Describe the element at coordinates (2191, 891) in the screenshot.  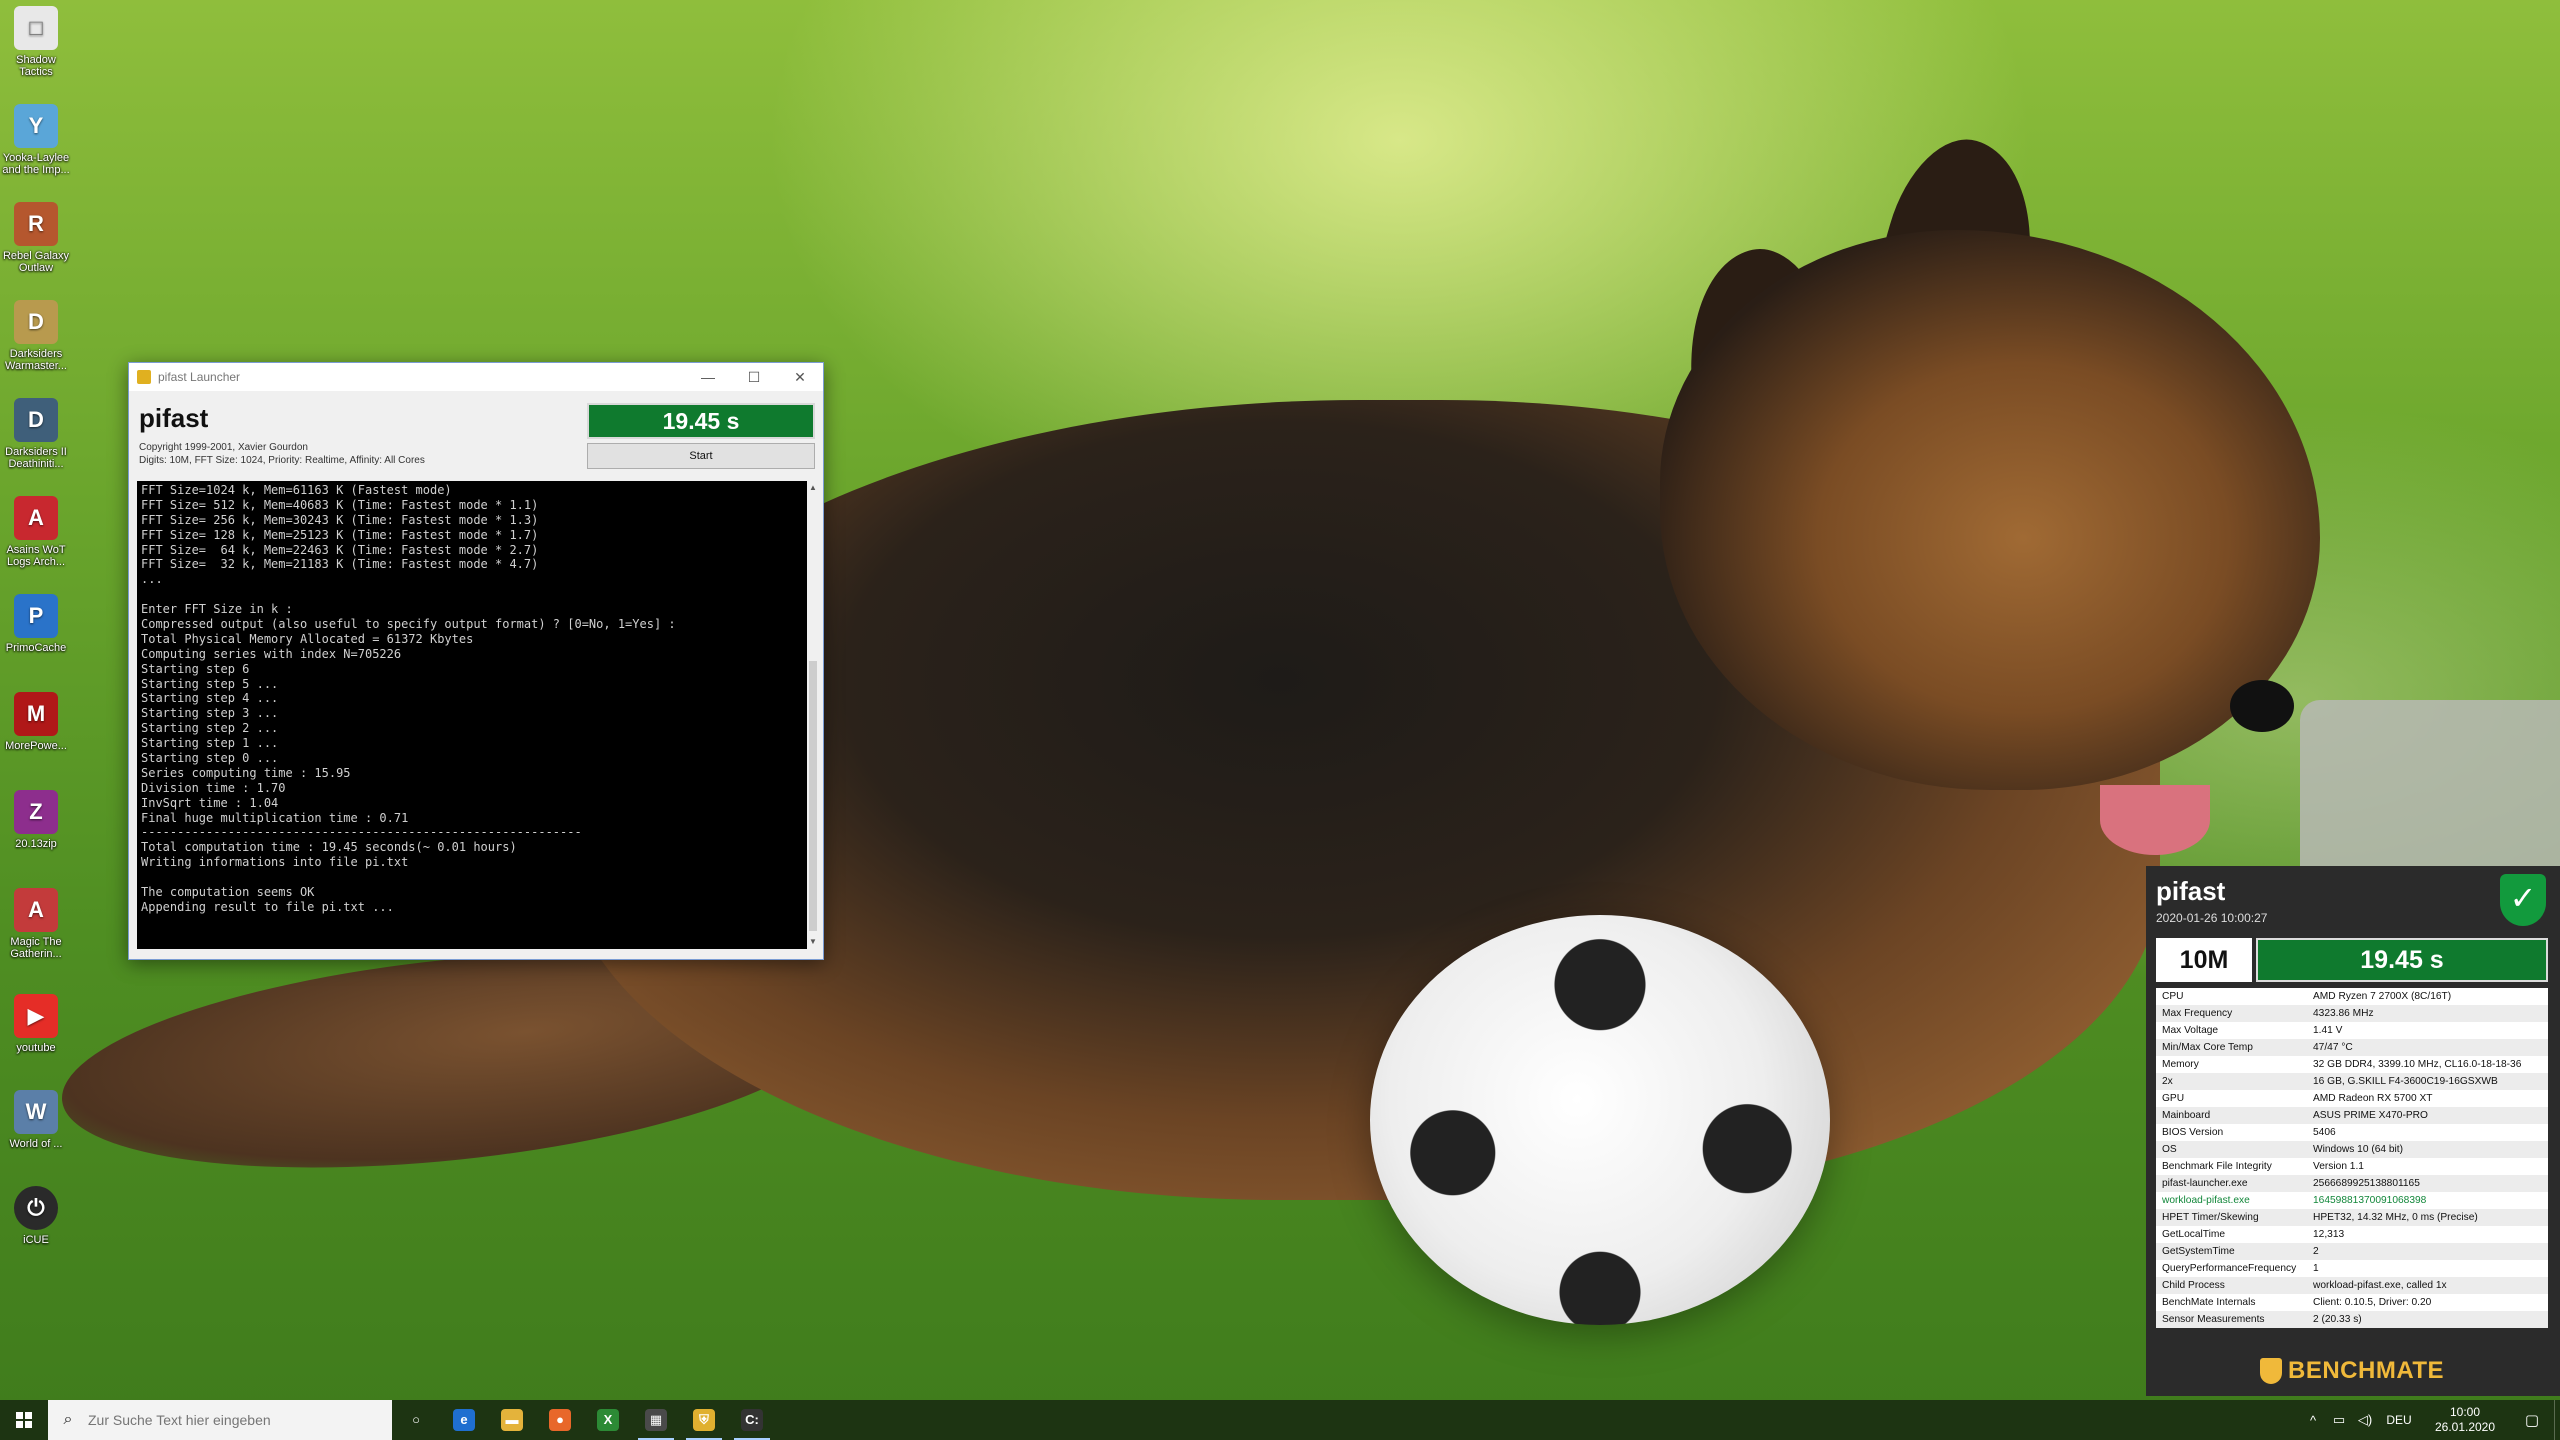
I see `benchmark-title: pifast` at that location.